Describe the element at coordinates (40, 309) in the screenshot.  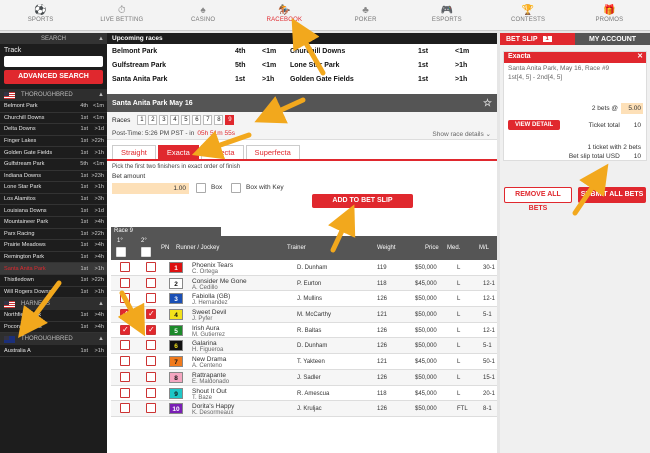
I see `arrow-to-santa-anita` at that location.